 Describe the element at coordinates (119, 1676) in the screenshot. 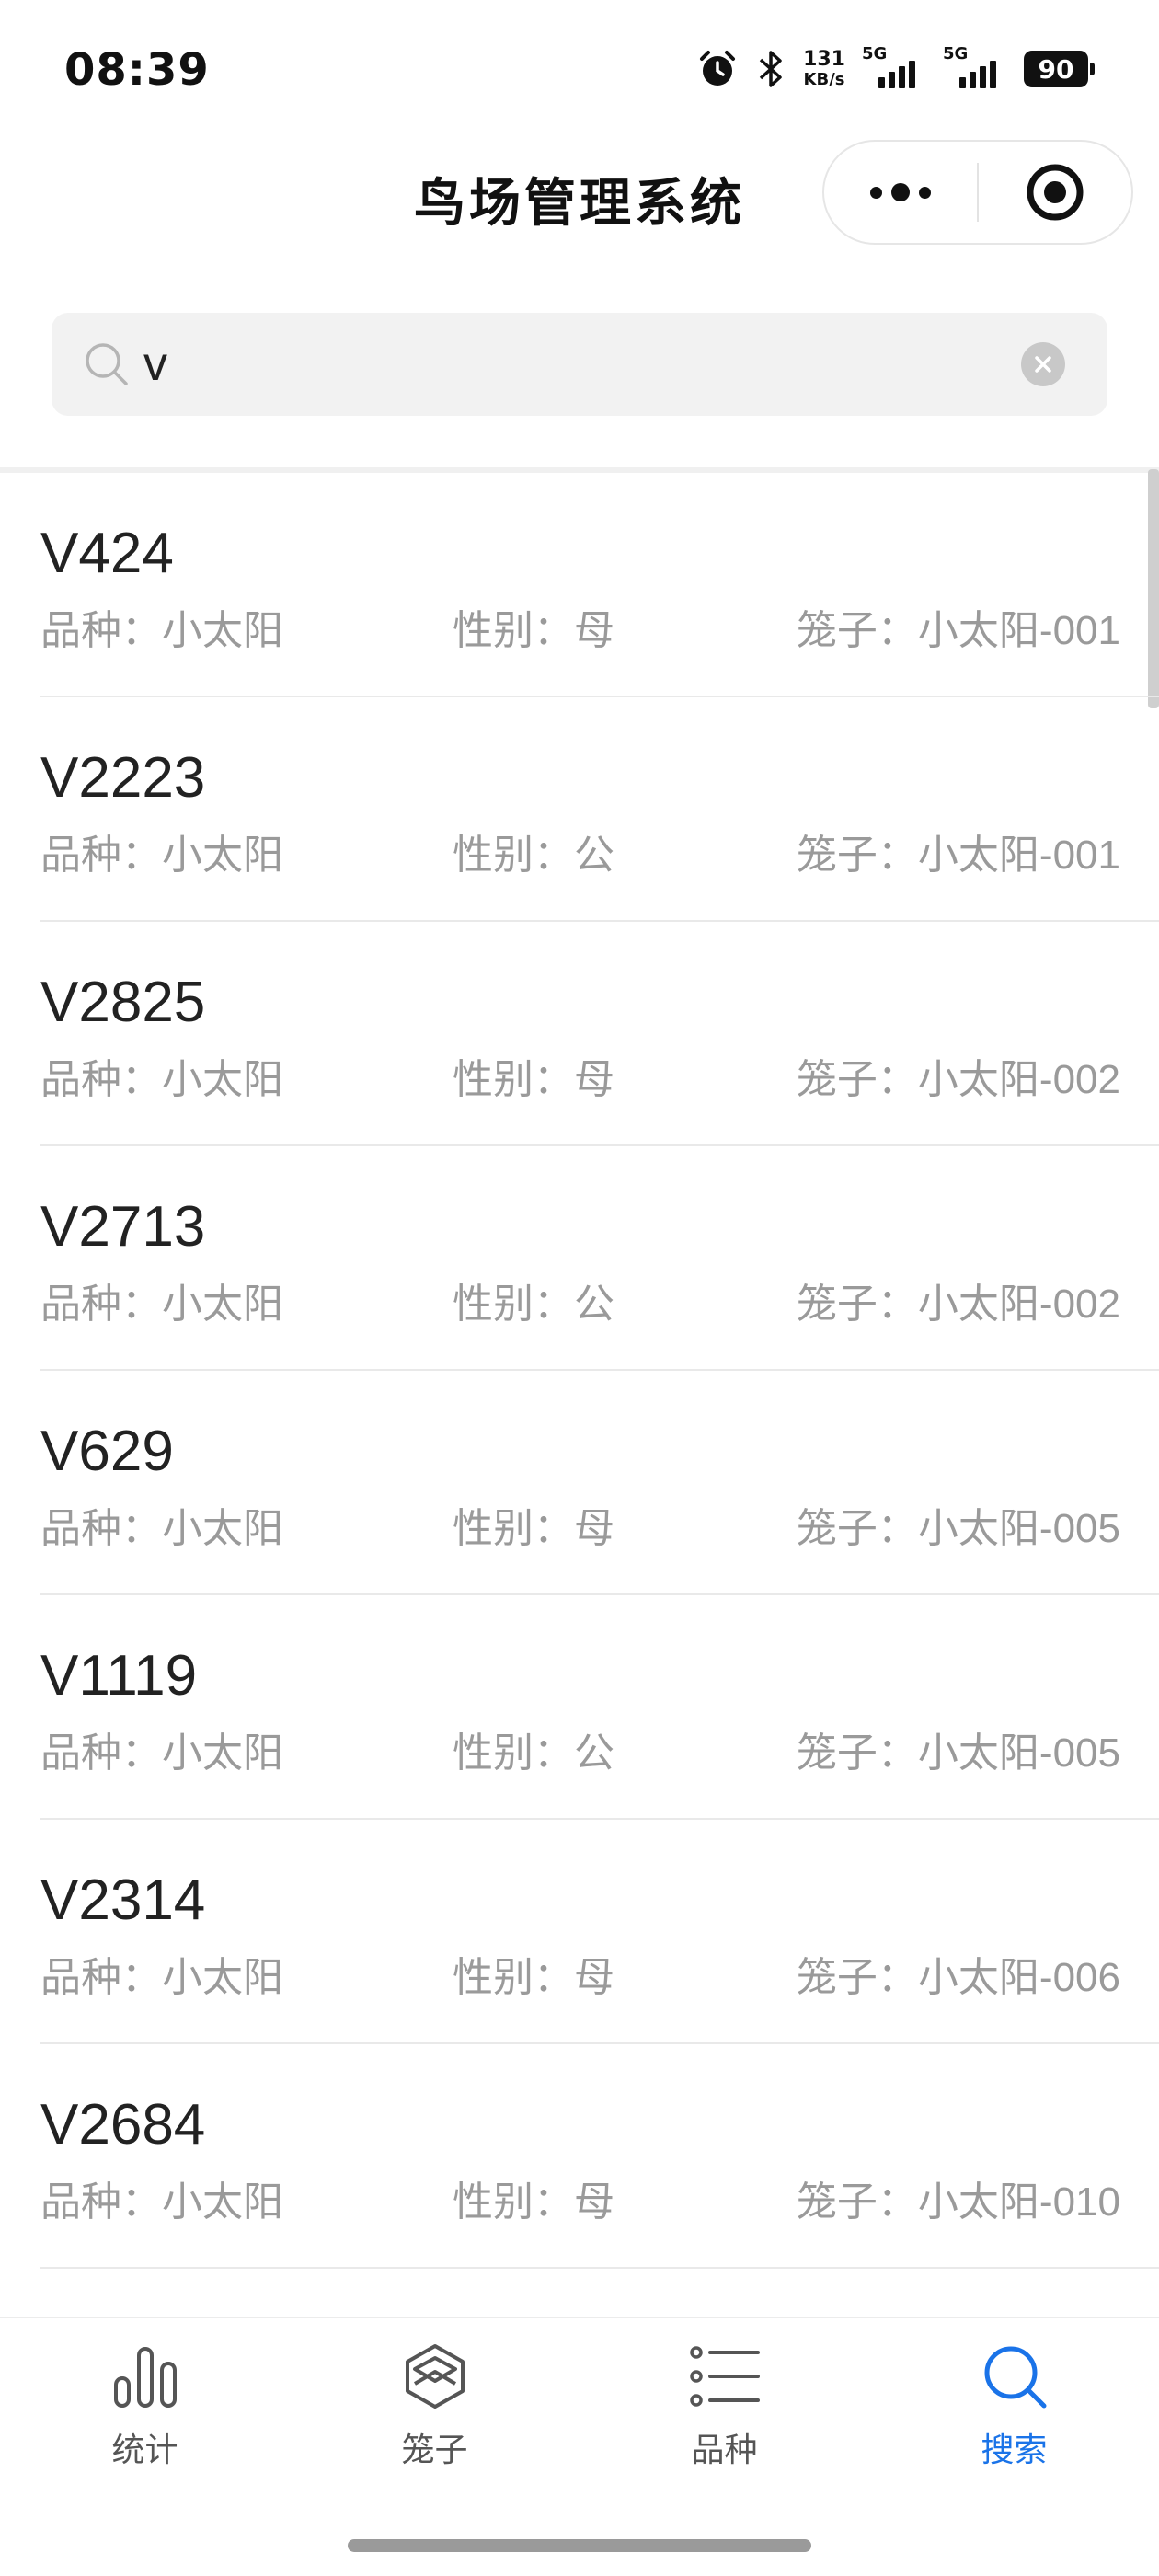

I see `bird-id: V1119` at that location.